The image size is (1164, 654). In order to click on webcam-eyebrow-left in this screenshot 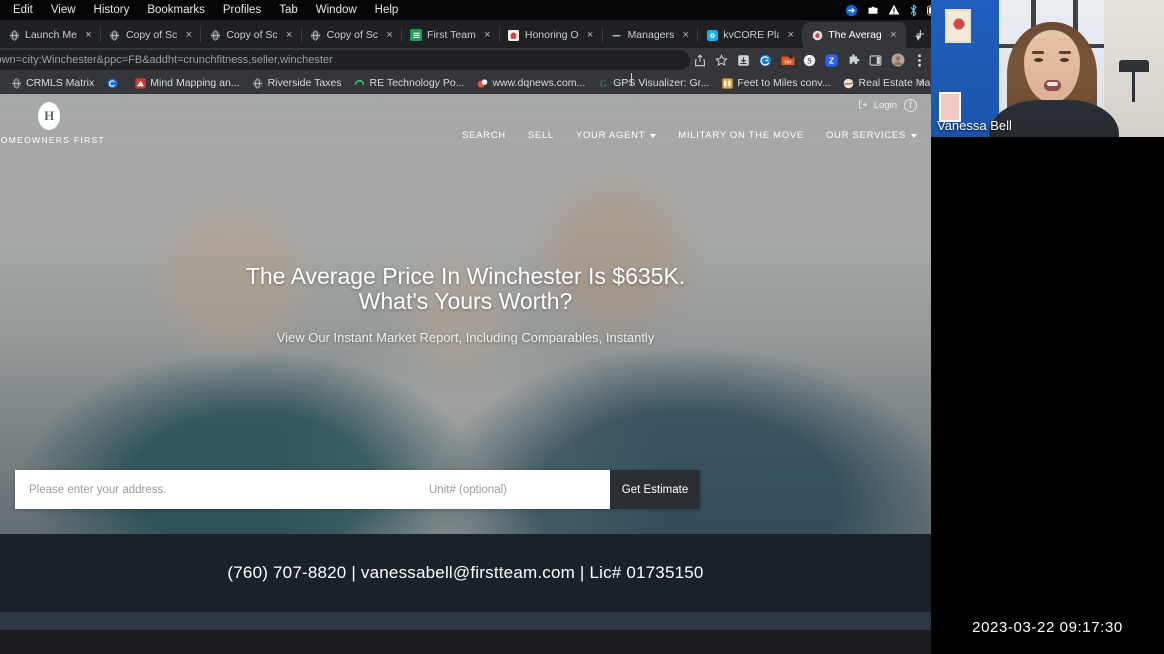, I will do `click(1038, 52)`.